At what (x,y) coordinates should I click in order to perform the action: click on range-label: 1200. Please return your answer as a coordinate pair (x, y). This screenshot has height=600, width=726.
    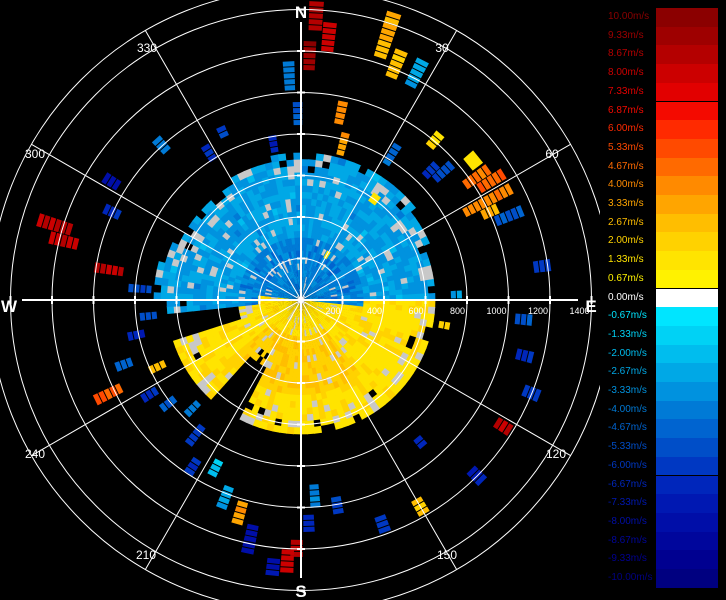
    Looking at the image, I should click on (538, 311).